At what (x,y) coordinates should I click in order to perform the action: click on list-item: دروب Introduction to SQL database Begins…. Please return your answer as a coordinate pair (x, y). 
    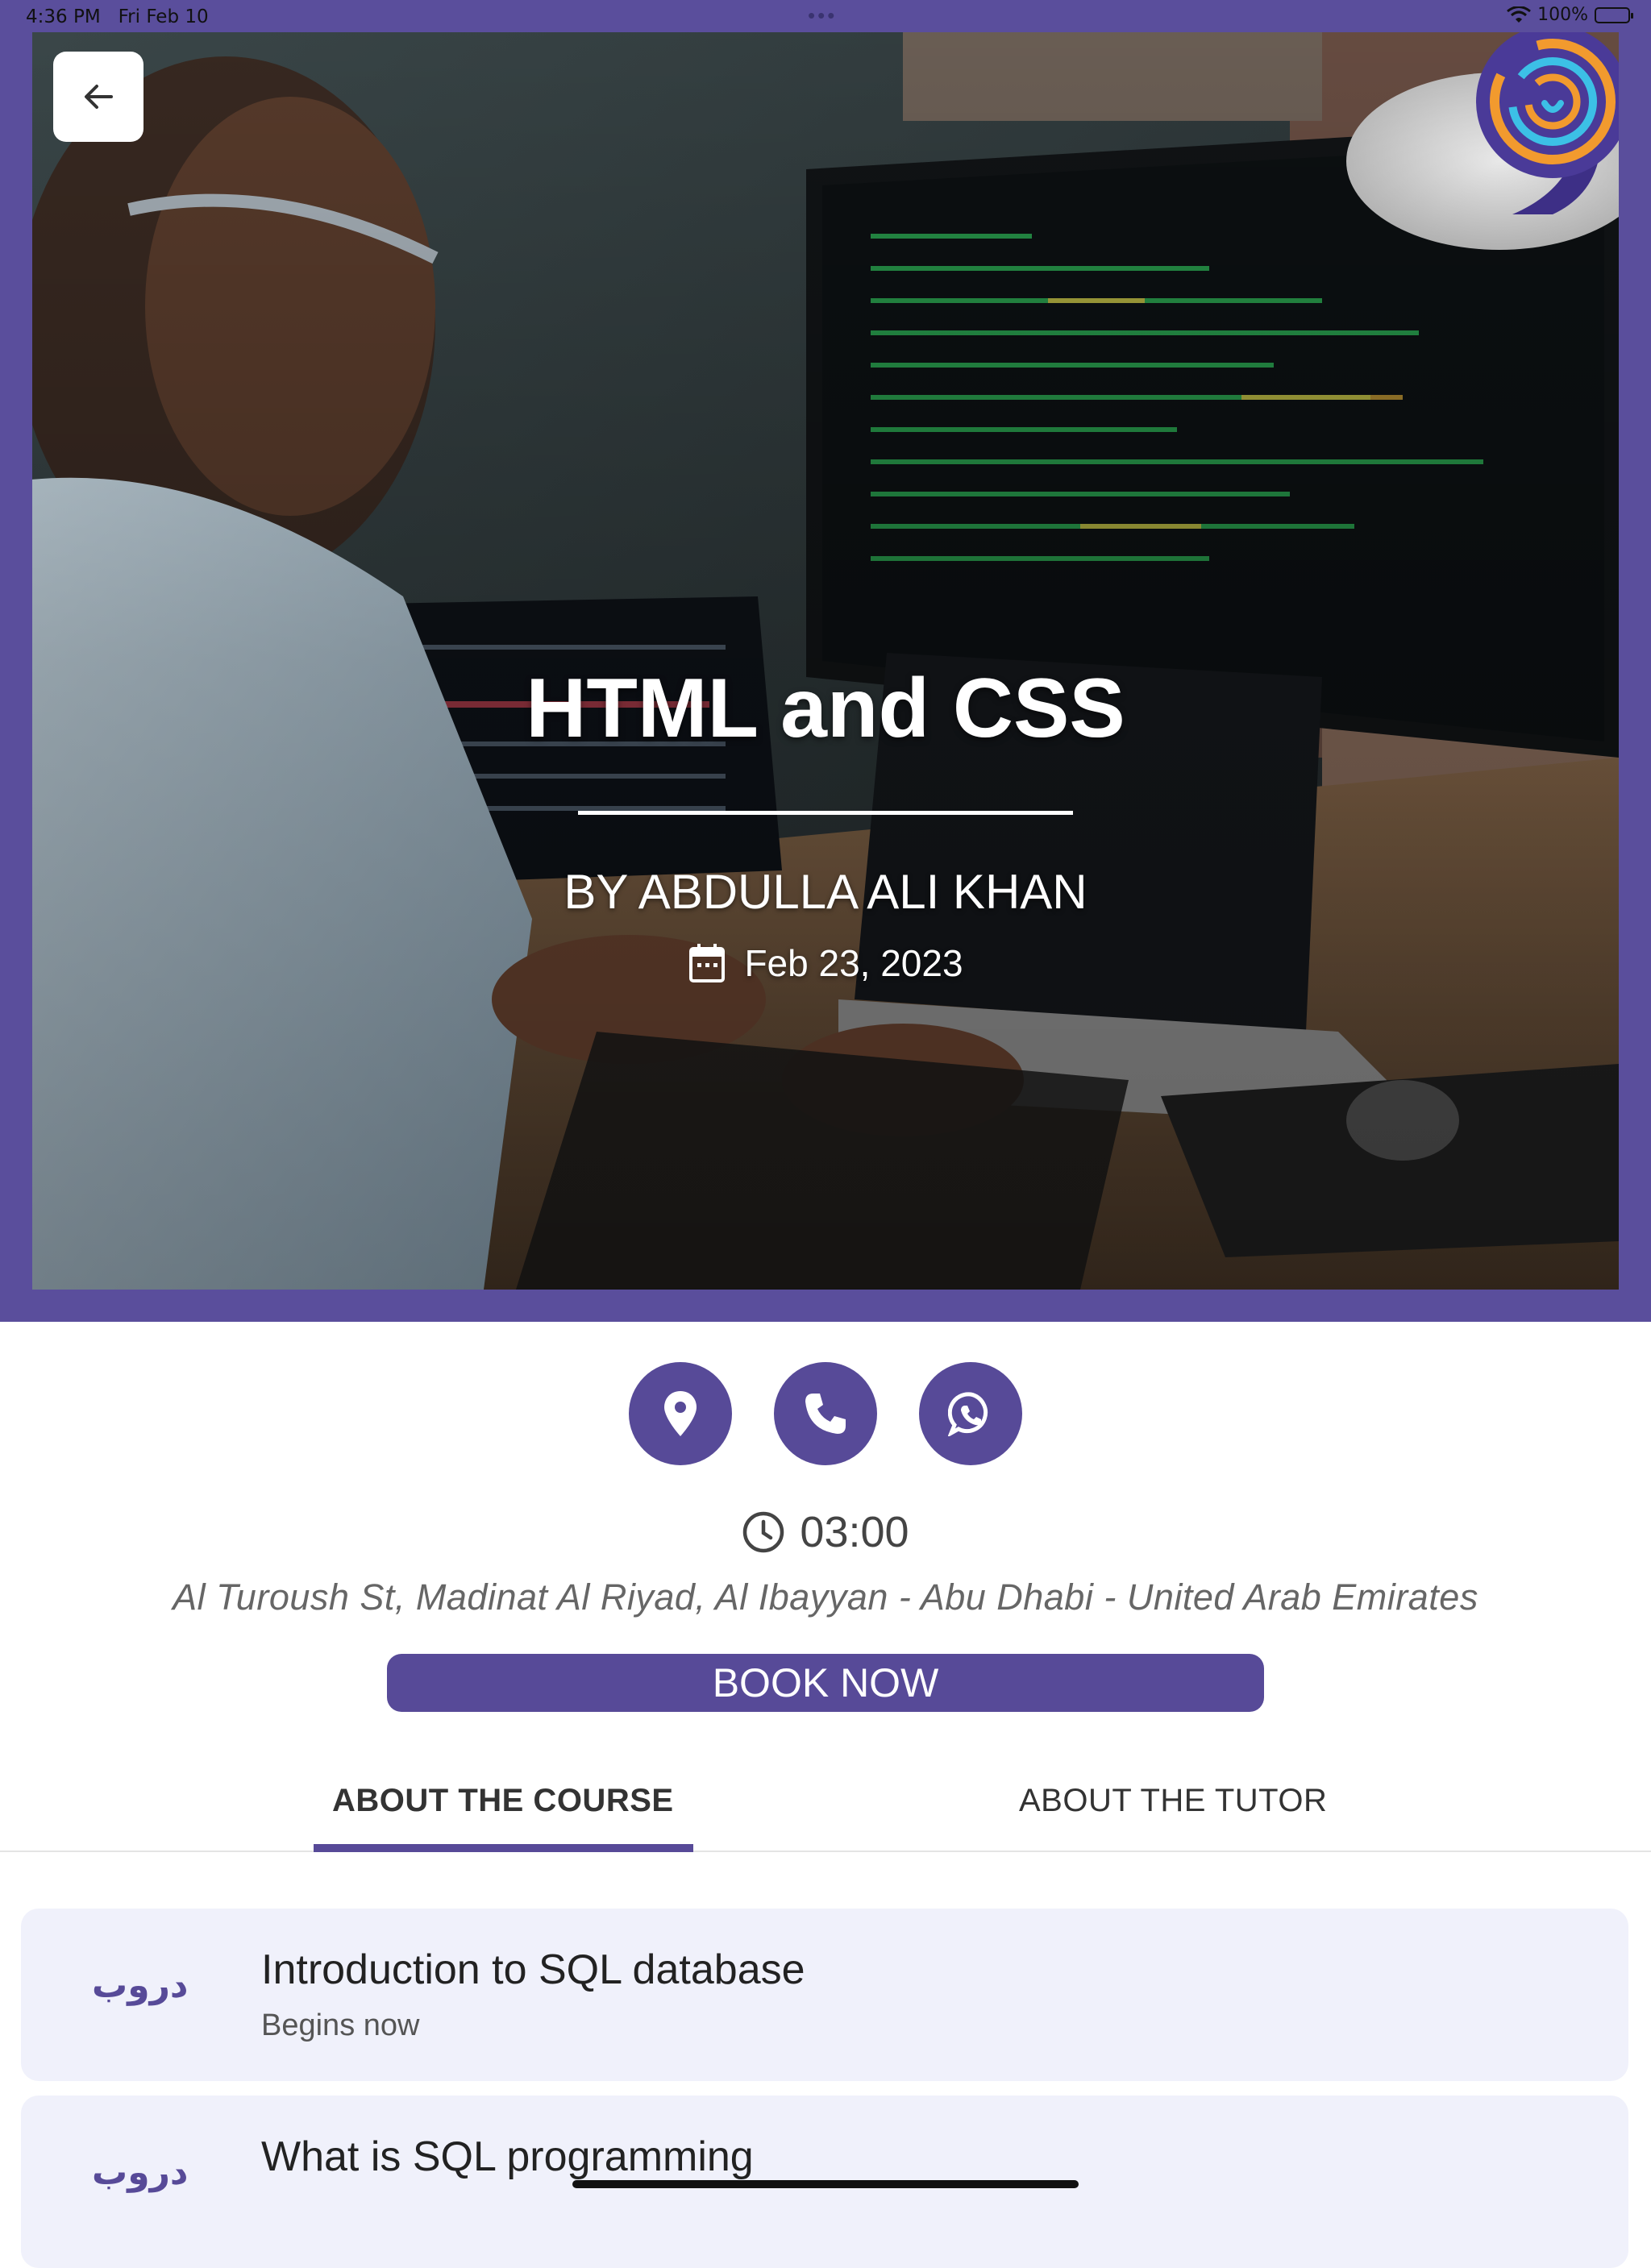
    Looking at the image, I should click on (824, 1995).